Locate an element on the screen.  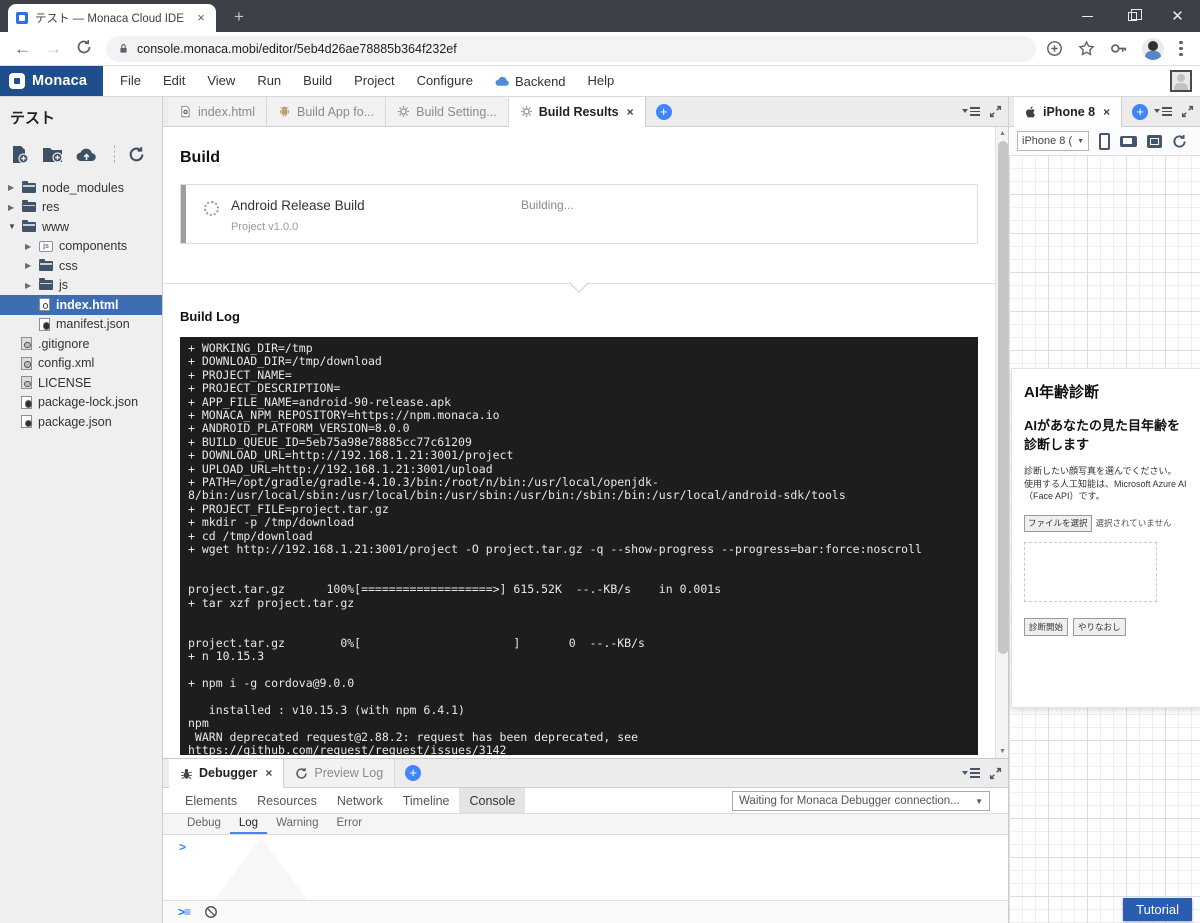
menu-run: Run is located at coordinates (269, 81).